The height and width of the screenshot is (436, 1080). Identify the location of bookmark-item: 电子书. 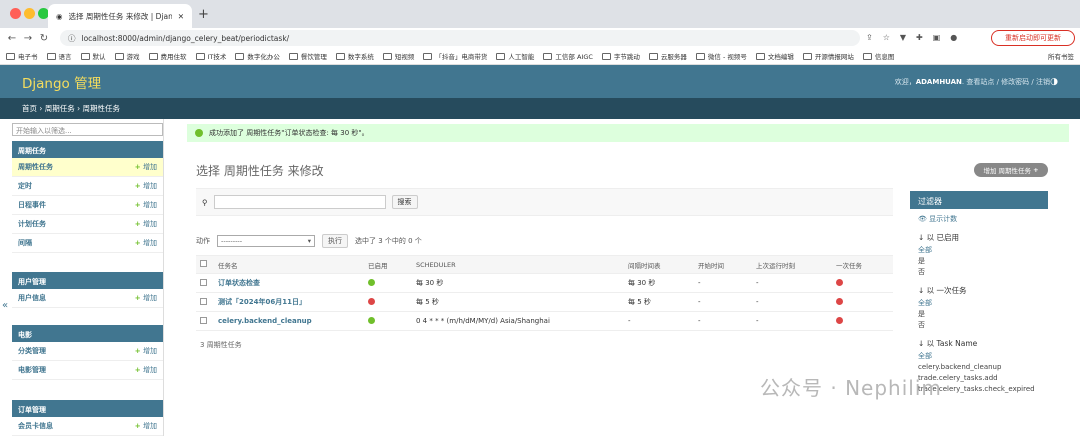
(22, 56).